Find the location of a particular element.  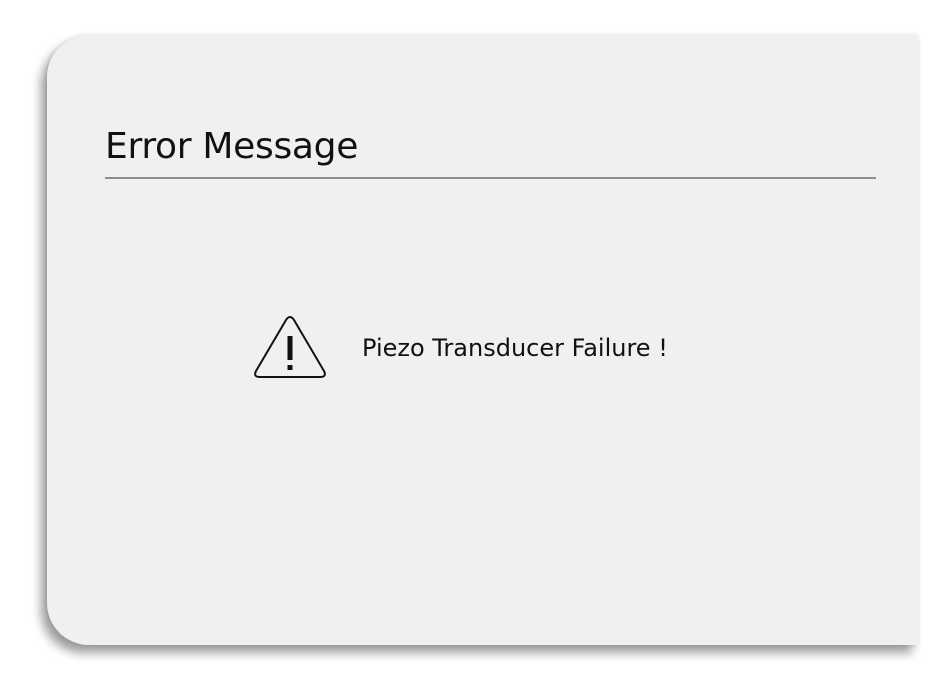

dialog-title: Error Message is located at coordinates (232, 146).